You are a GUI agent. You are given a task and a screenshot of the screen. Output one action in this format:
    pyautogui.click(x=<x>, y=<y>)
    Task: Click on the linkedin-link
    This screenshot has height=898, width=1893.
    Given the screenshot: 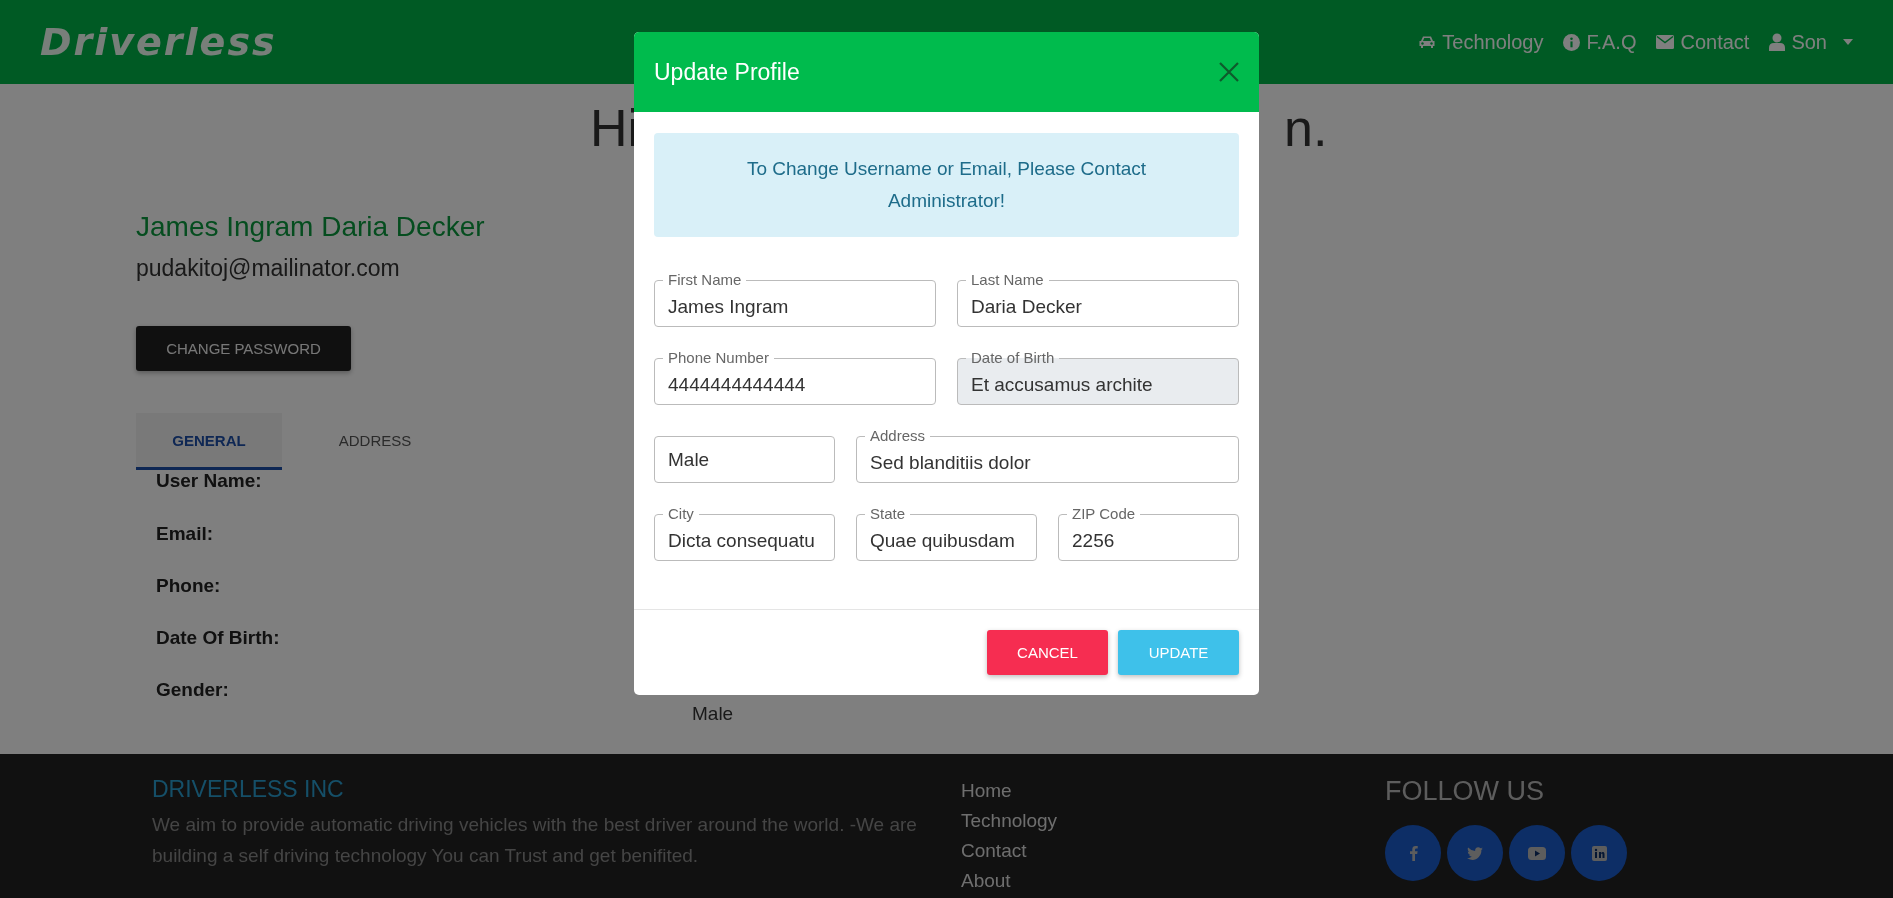 What is the action you would take?
    pyautogui.click(x=1599, y=853)
    